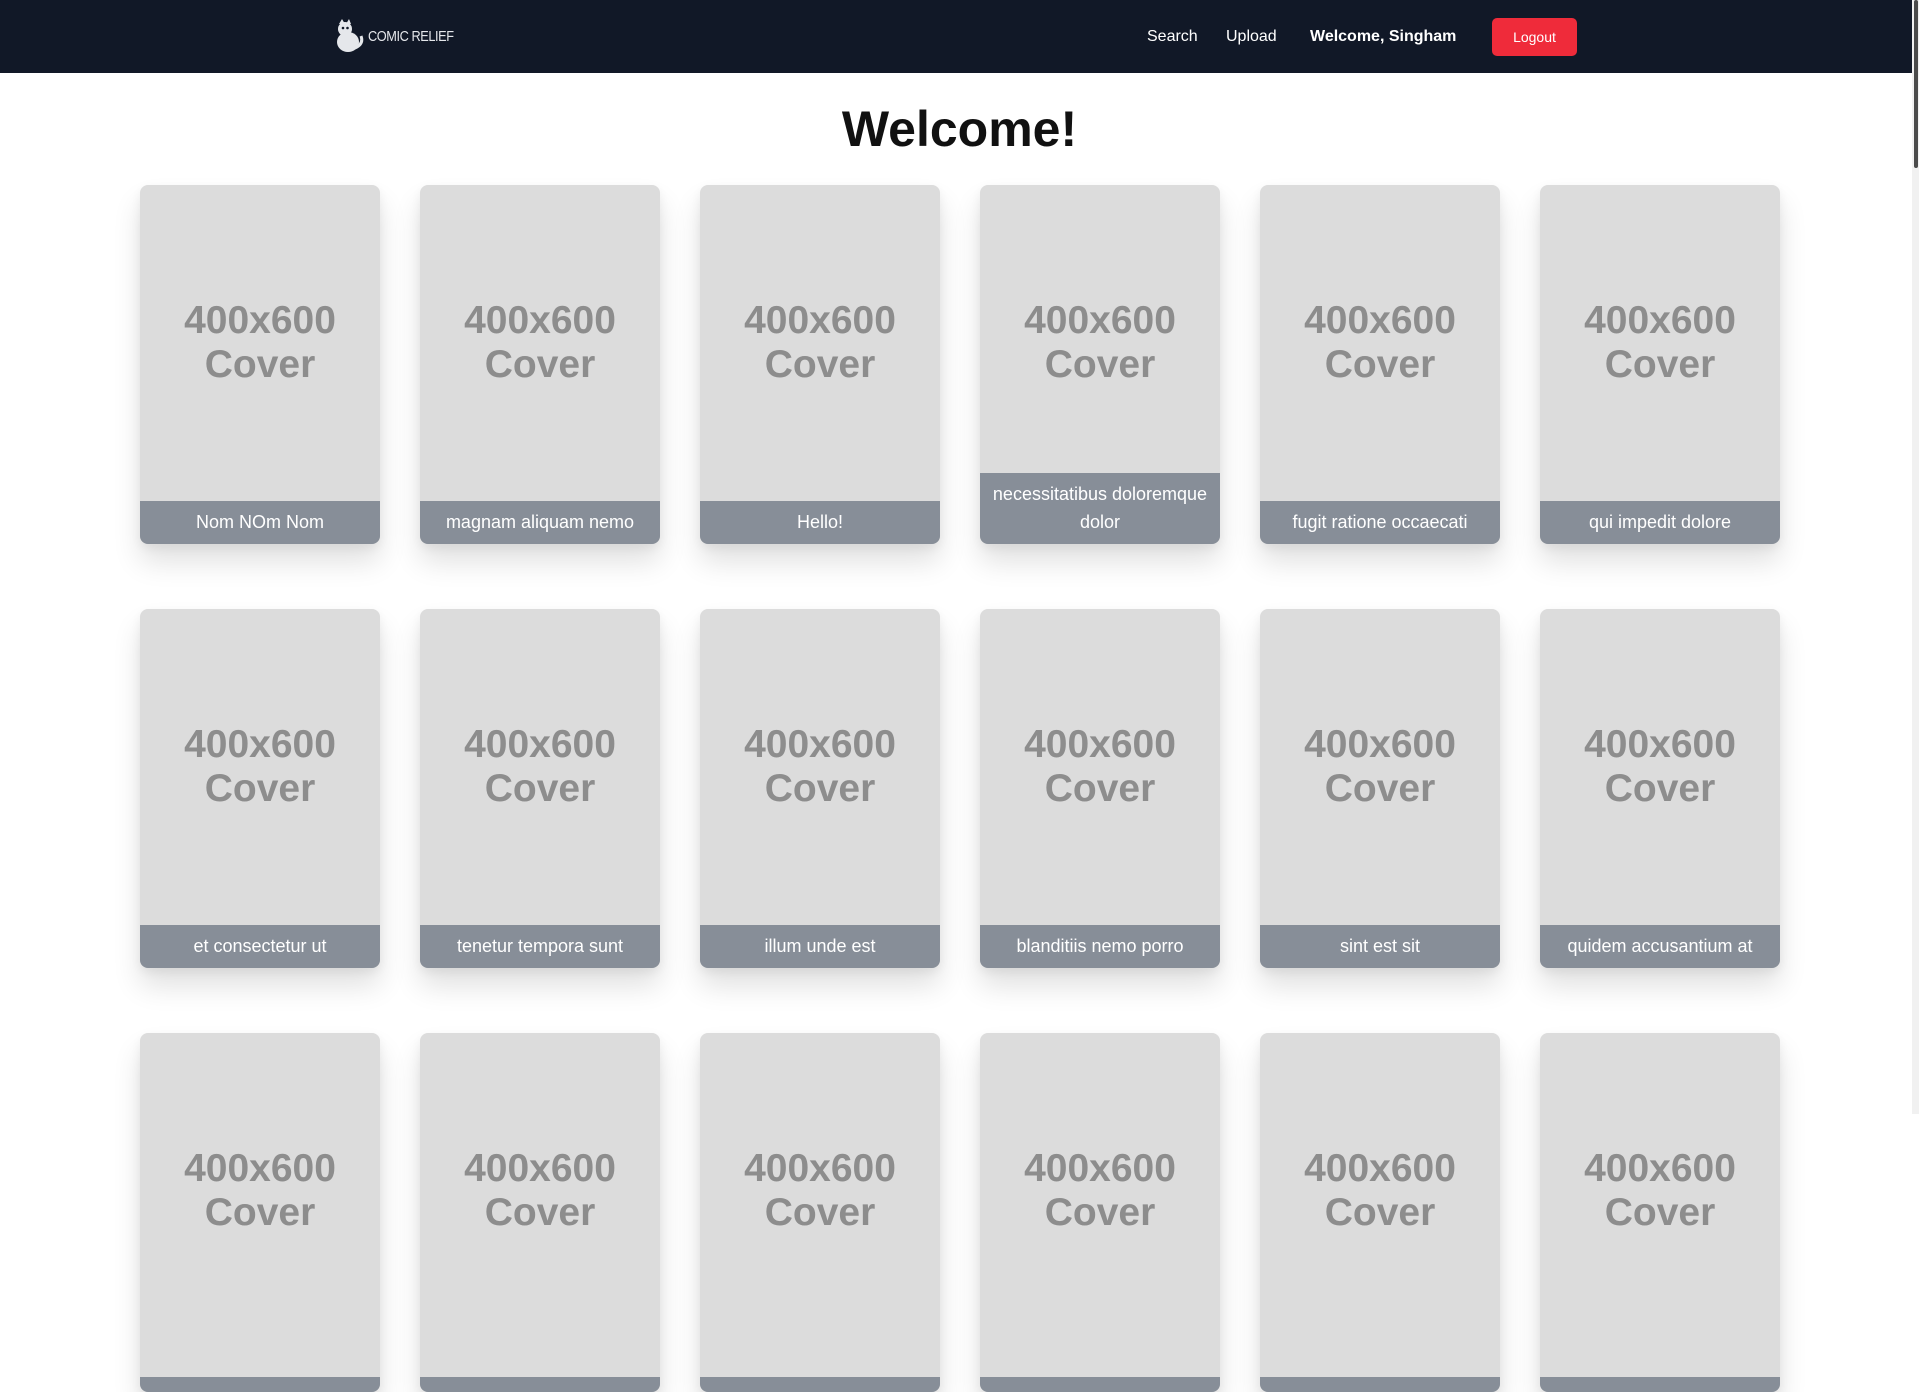 The image size is (1919, 1392). What do you see at coordinates (820, 522) in the screenshot?
I see `comic-title: Hello!` at bounding box center [820, 522].